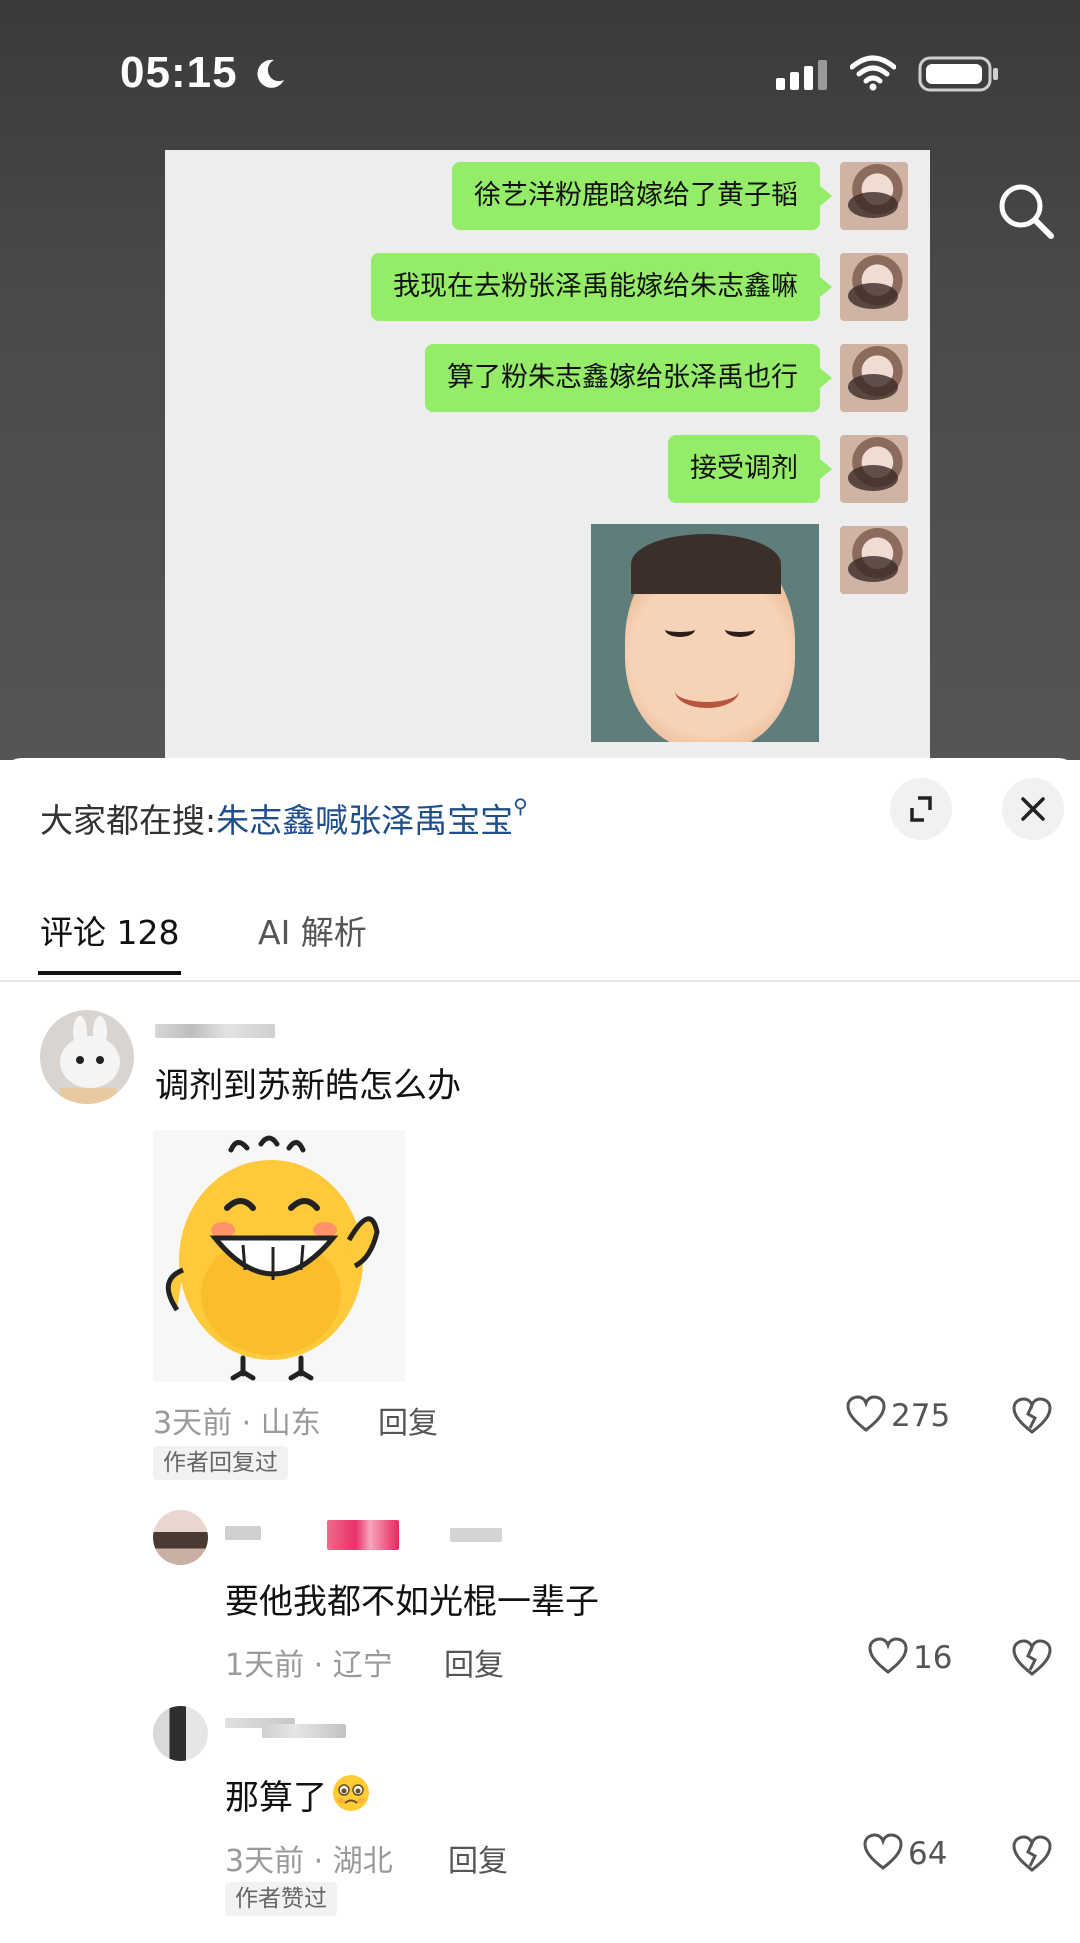  What do you see at coordinates (873, 73) in the screenshot?
I see `wifi-icon` at bounding box center [873, 73].